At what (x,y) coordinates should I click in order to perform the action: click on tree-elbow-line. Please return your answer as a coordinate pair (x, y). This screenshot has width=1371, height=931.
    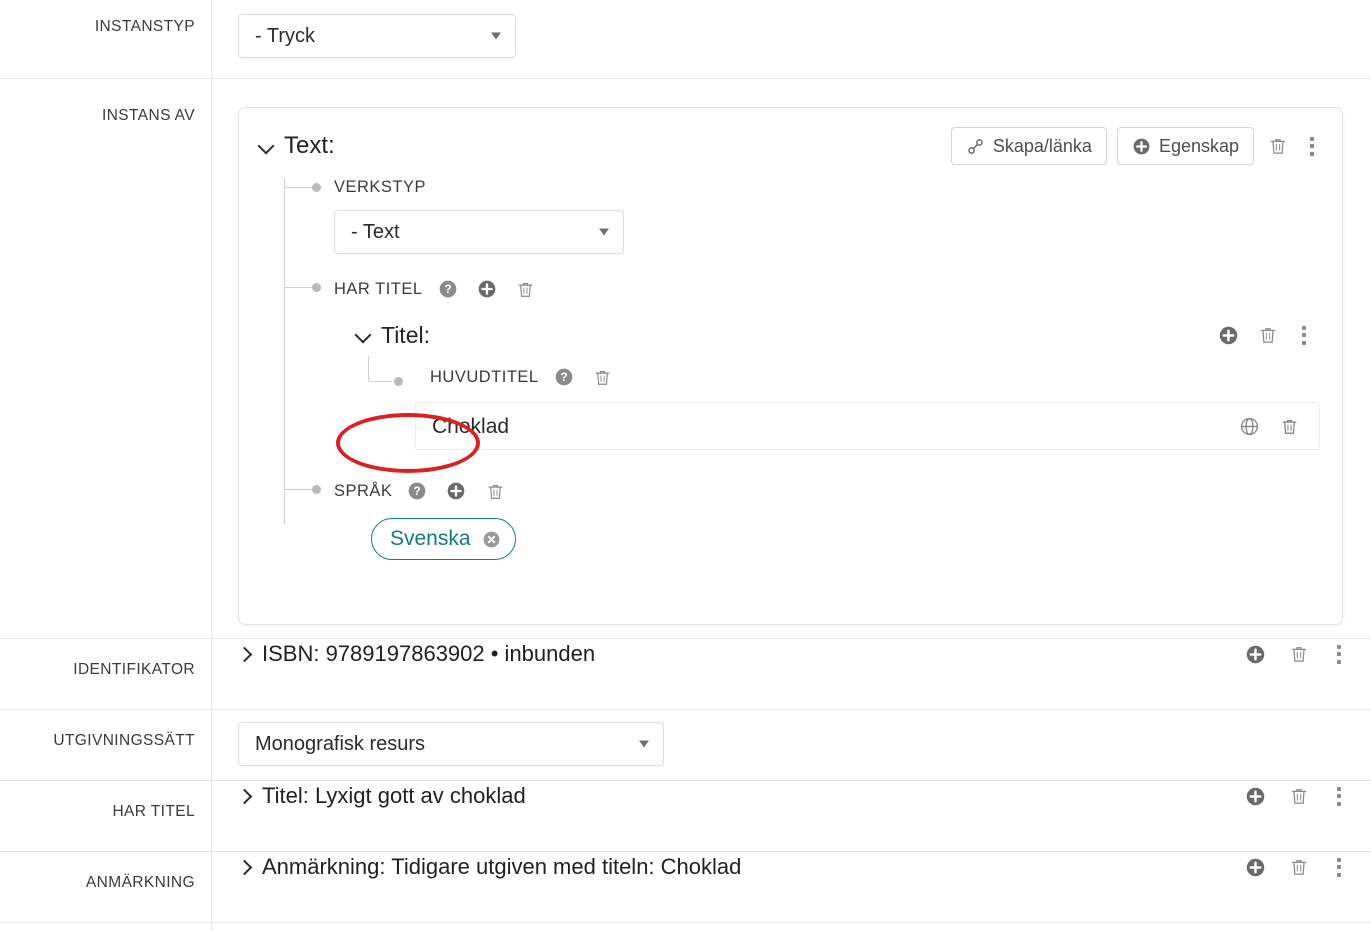
    Looking at the image, I should click on (380, 369).